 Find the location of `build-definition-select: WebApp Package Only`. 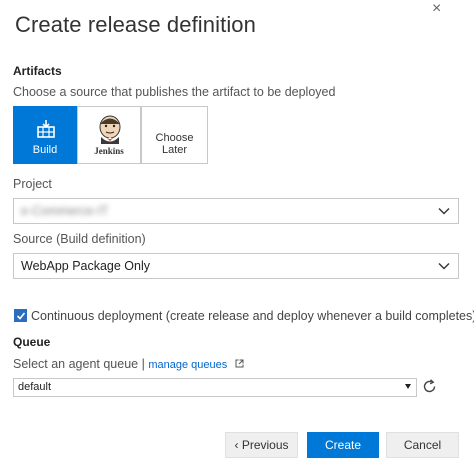

build-definition-select: WebApp Package Only is located at coordinates (236, 266).